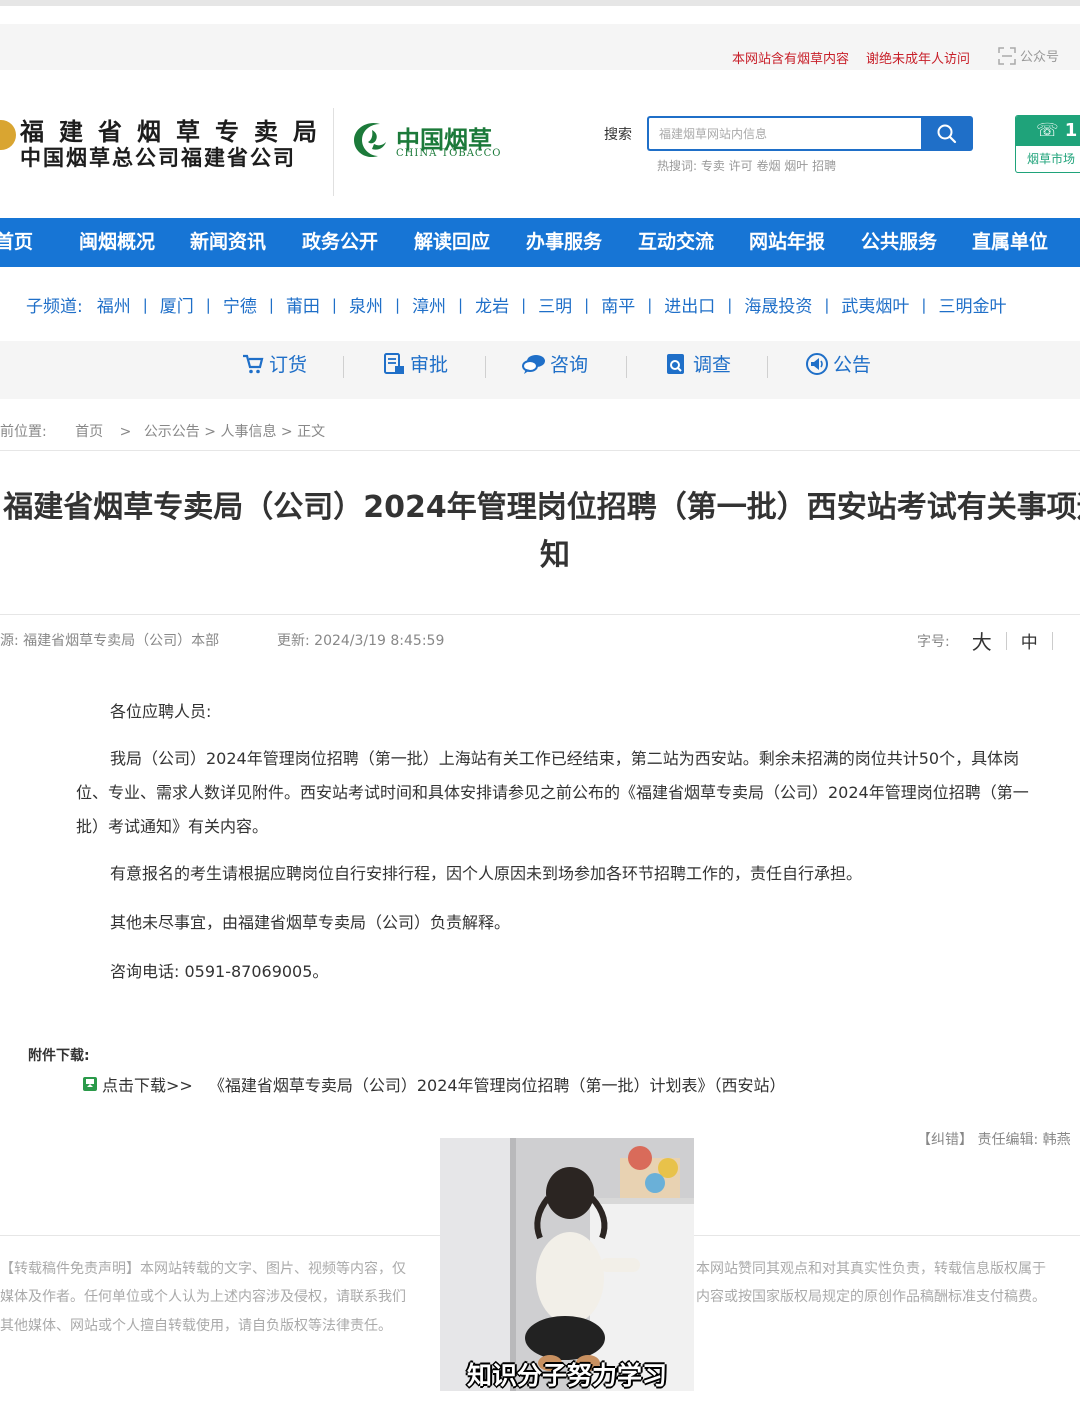 This screenshot has height=1409, width=1080. What do you see at coordinates (158, 157) in the screenshot?
I see `org-name-line2: 中国烟草总公司福建省公司` at bounding box center [158, 157].